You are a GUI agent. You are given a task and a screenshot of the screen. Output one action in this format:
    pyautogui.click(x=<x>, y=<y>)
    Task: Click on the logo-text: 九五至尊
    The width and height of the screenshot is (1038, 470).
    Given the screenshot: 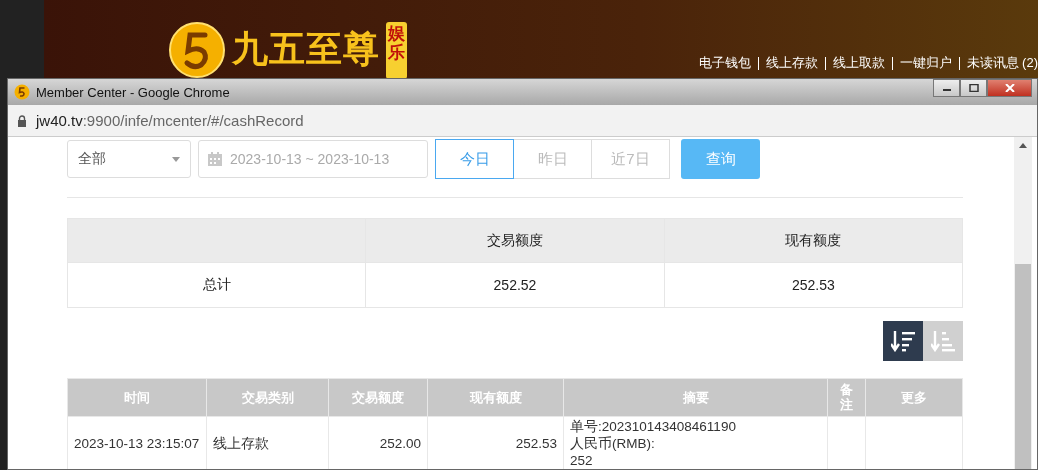 What is the action you would take?
    pyautogui.click(x=306, y=49)
    